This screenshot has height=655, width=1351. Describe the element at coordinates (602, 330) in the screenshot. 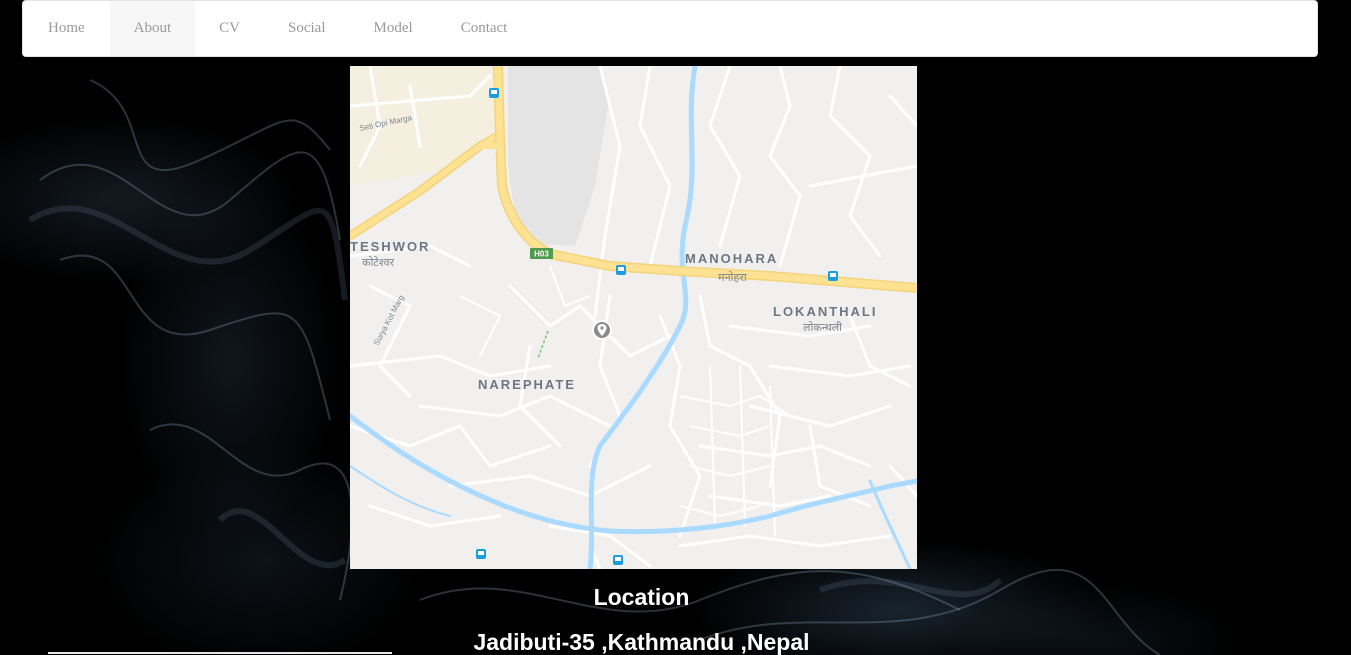

I see `location-pin-icon` at that location.